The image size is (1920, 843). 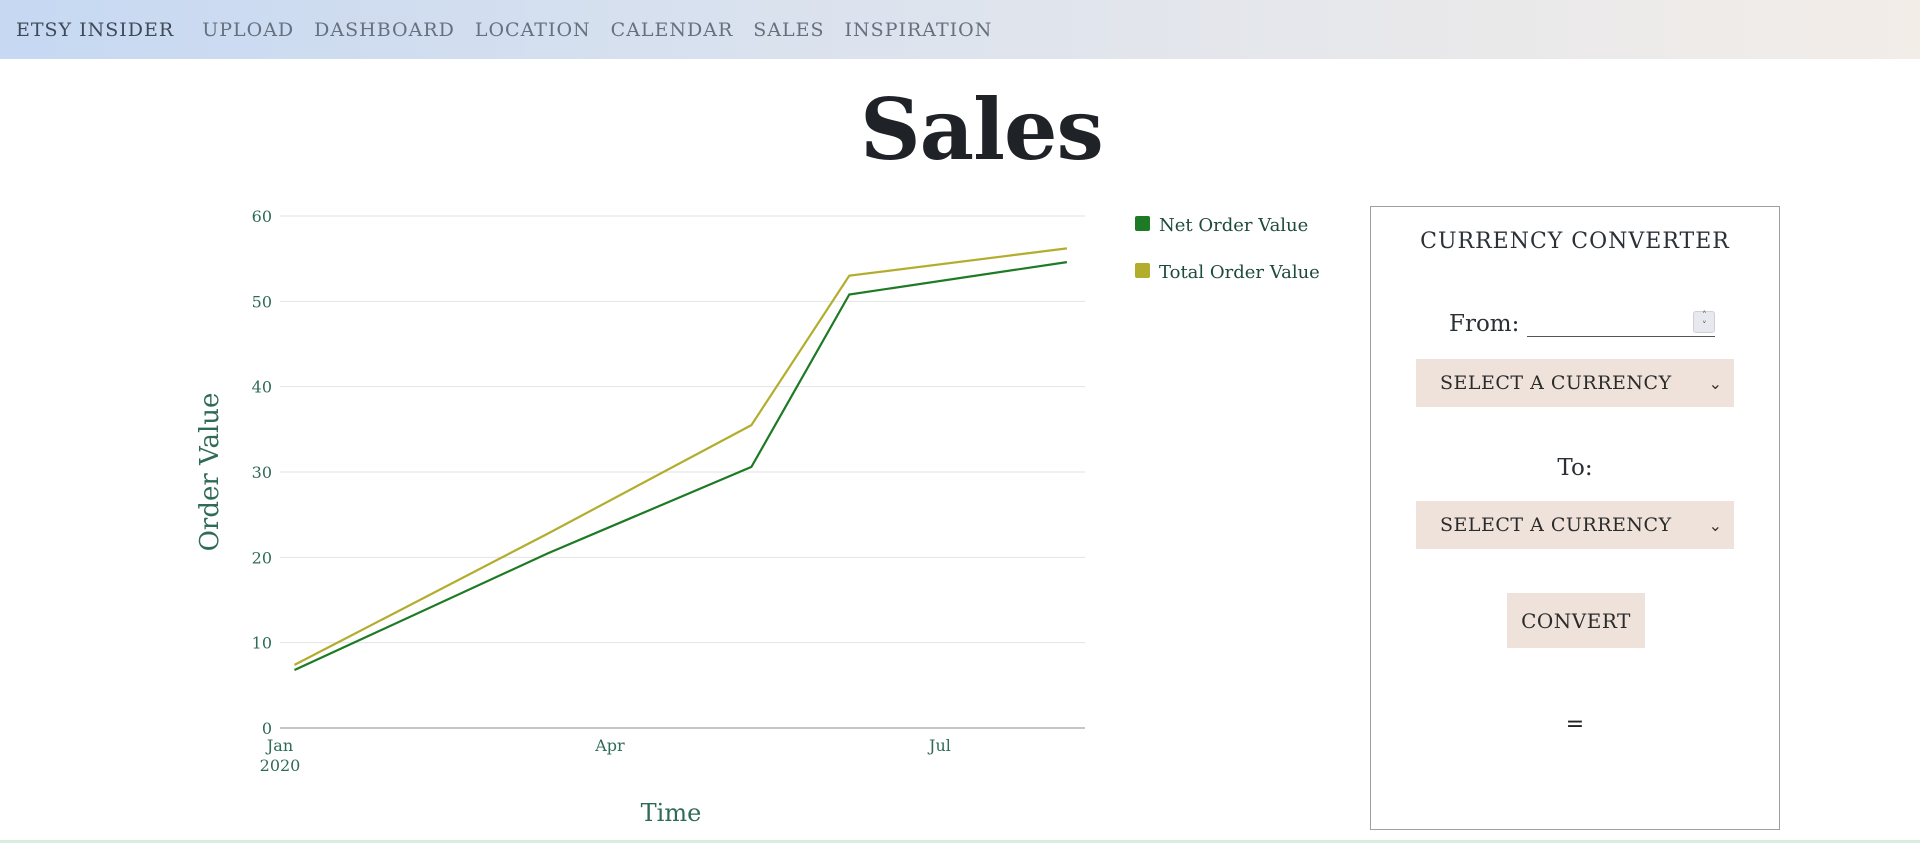 What do you see at coordinates (279, 745) in the screenshot?
I see `x-tick-label: Jan` at bounding box center [279, 745].